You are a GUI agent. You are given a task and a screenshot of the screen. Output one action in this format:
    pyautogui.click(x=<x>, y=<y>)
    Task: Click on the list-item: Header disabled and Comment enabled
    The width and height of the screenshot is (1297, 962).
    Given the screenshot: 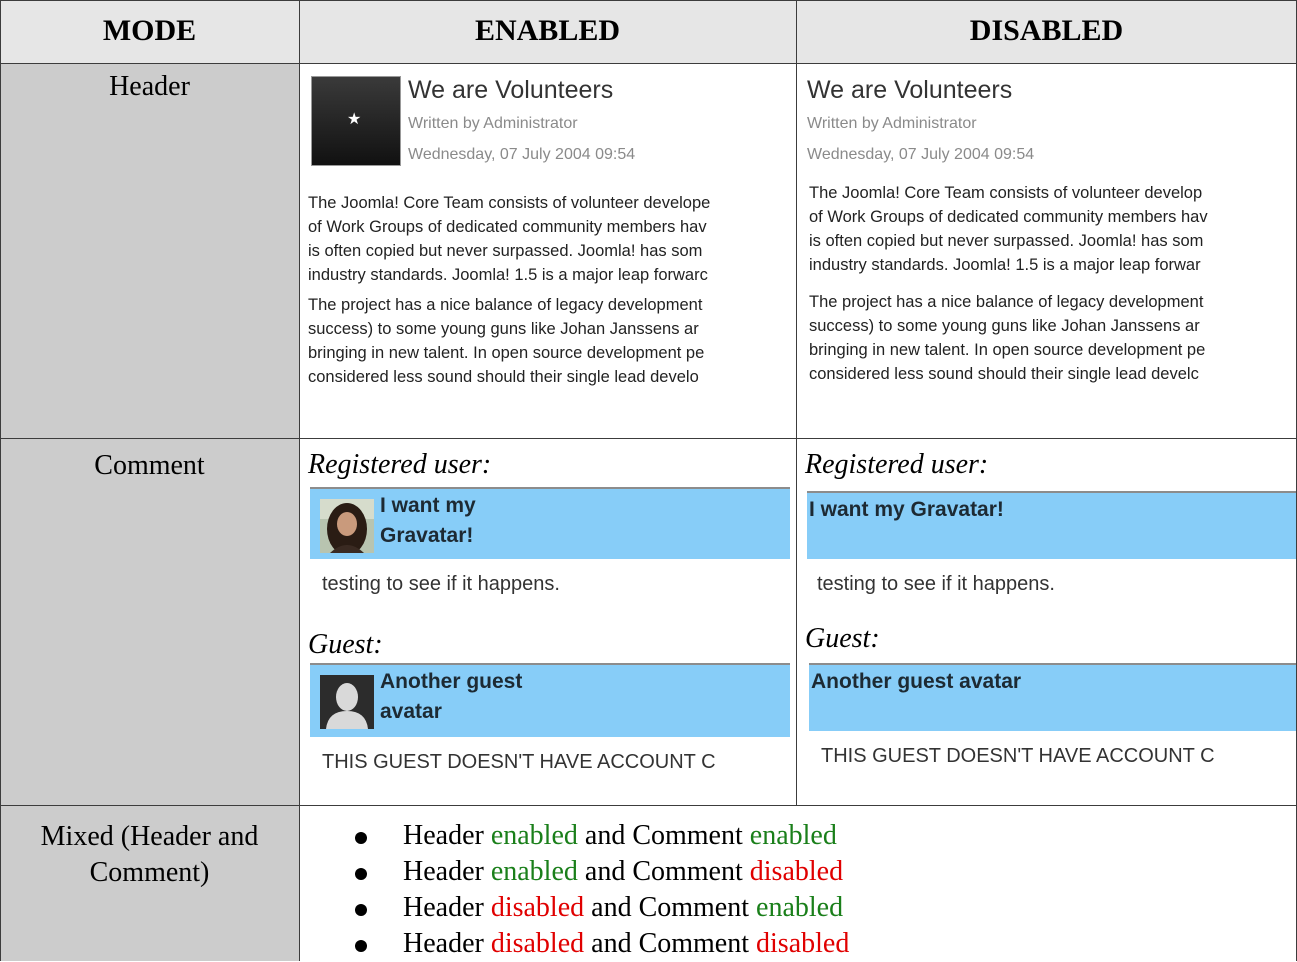 What is the action you would take?
    pyautogui.click(x=602, y=908)
    